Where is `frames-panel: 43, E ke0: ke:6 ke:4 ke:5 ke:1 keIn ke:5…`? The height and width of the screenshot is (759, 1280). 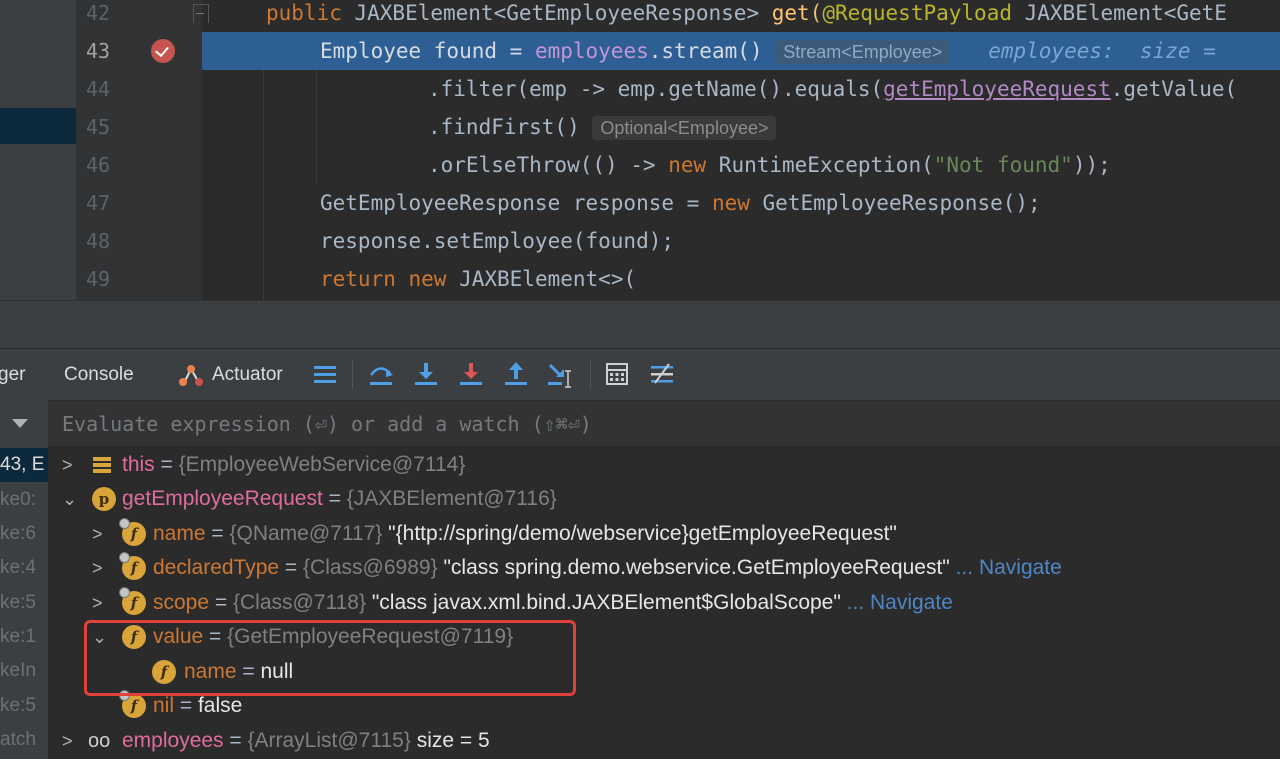 frames-panel: 43, E ke0: ke:6 ke:4 ke:5 ke:1 keIn ke:5… is located at coordinates (24, 579).